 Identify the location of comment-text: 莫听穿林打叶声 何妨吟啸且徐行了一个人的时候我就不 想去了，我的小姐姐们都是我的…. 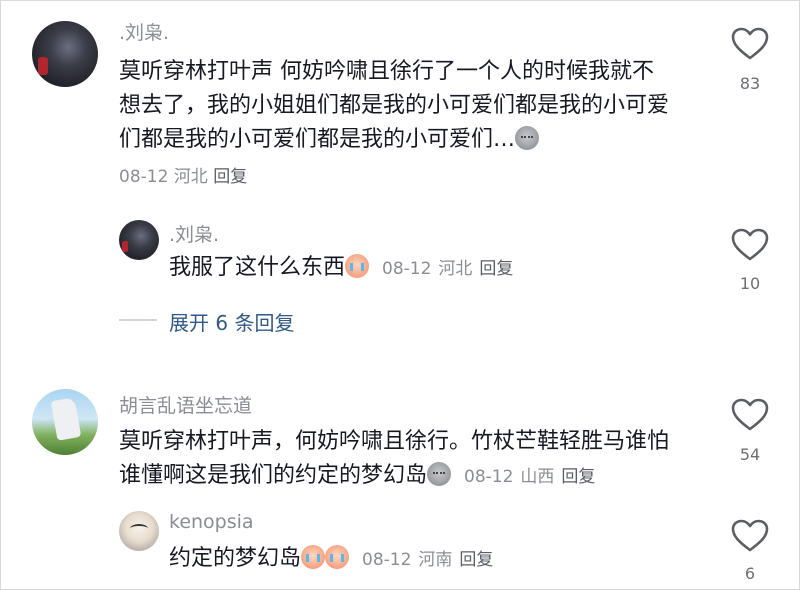
(394, 106).